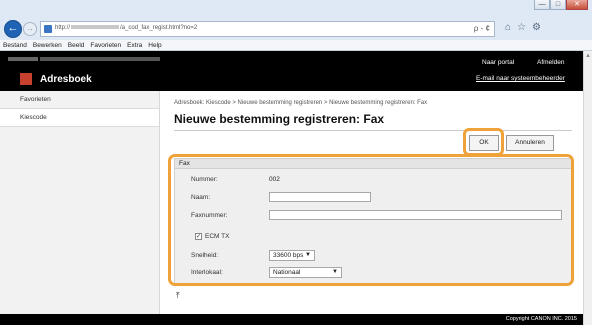  I want to click on vertical-scrollbar: ▲, so click(587, 188).